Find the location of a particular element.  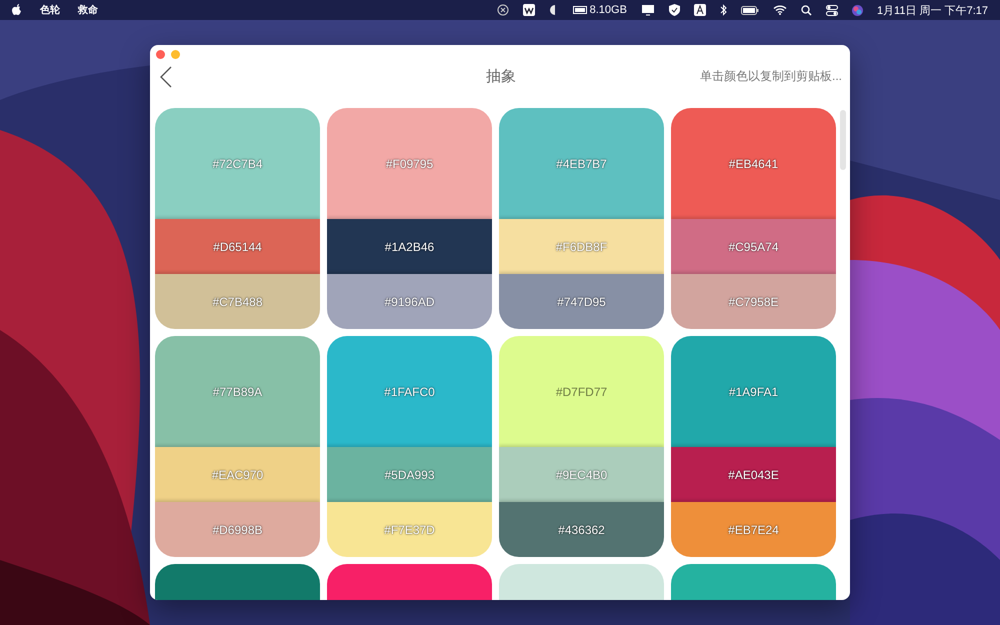

close-icon is located at coordinates (502, 10).